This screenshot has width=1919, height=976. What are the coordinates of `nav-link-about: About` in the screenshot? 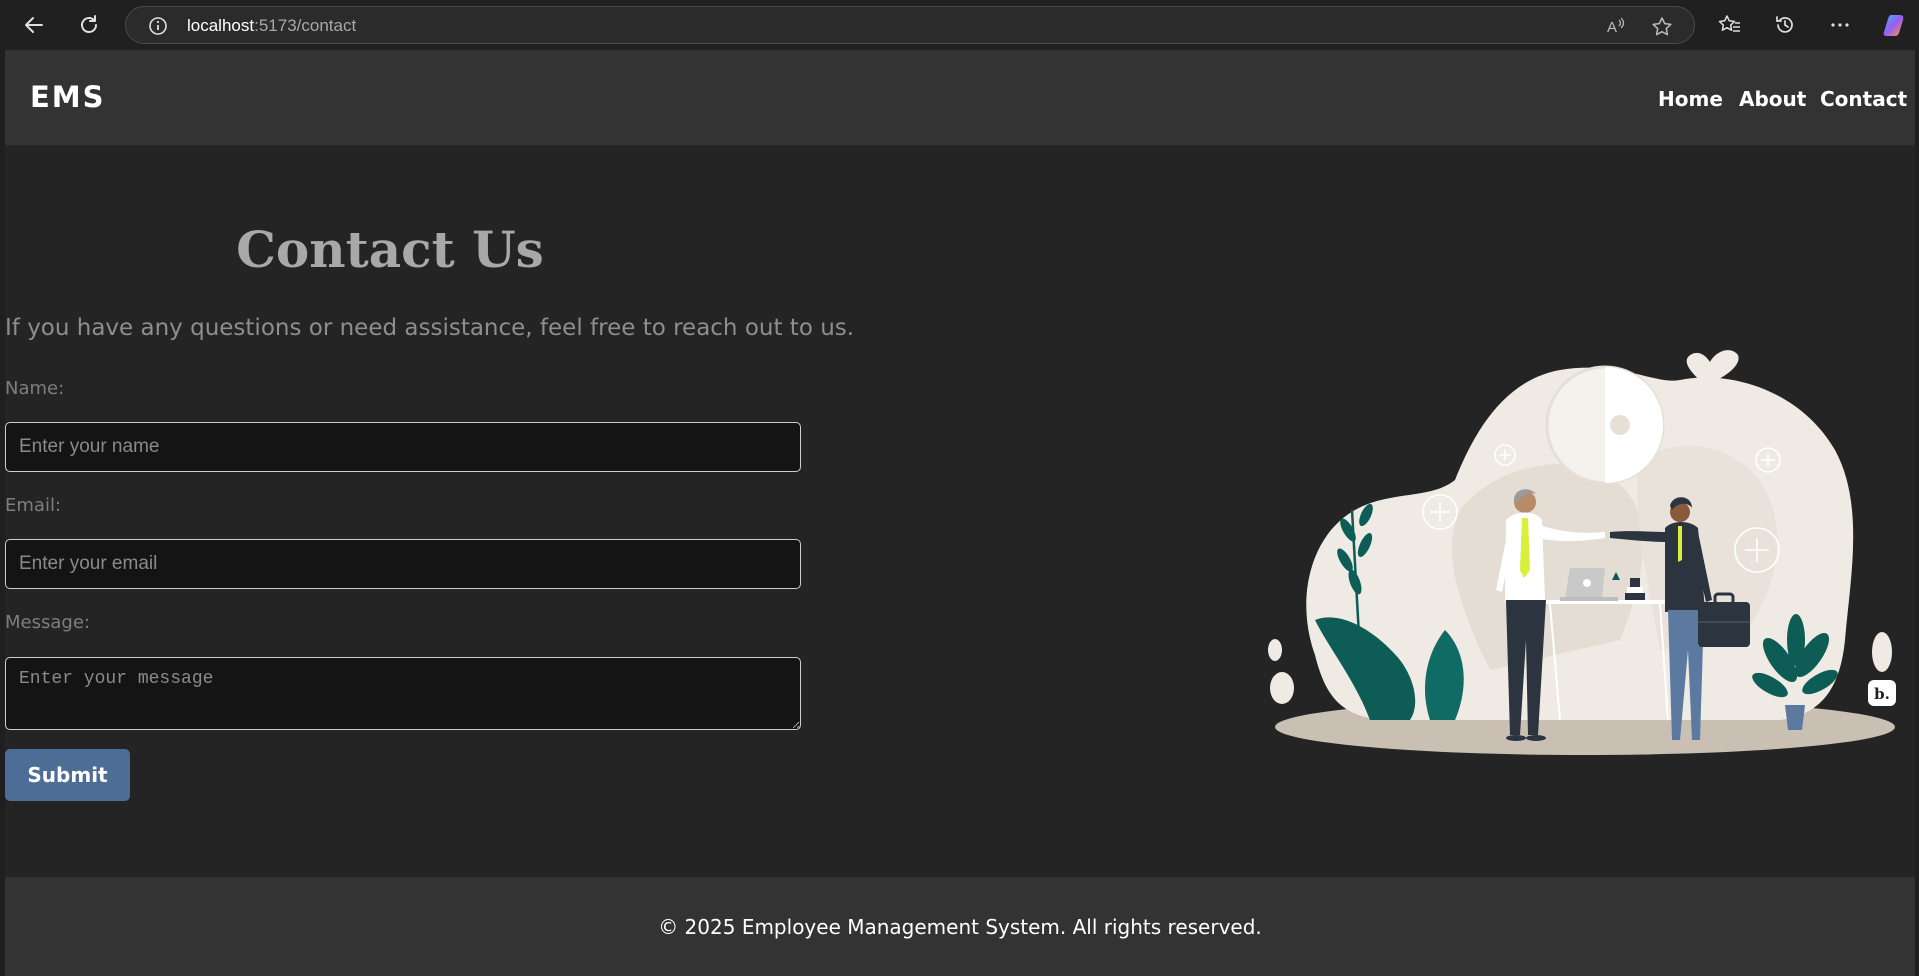 It's located at (1772, 99).